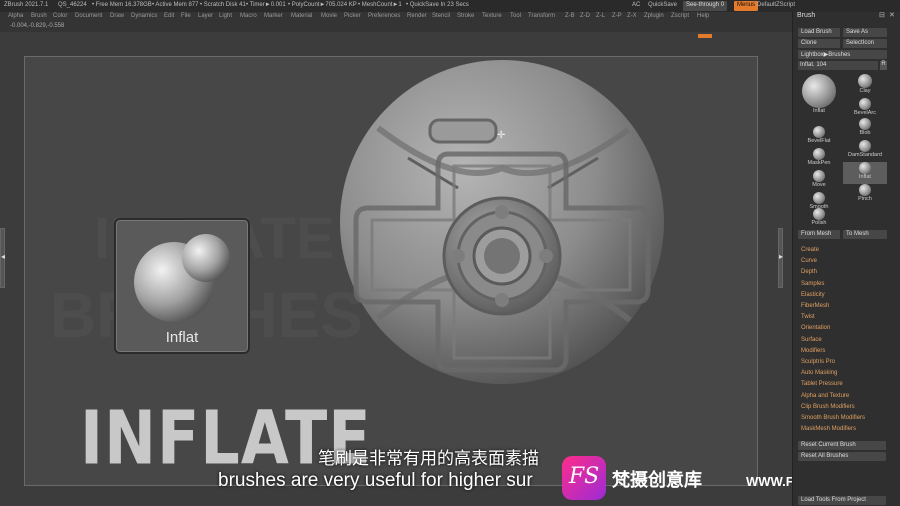 This screenshot has width=900, height=506. I want to click on brush-thumb-bevelflat: BevelFlat, so click(819, 137).